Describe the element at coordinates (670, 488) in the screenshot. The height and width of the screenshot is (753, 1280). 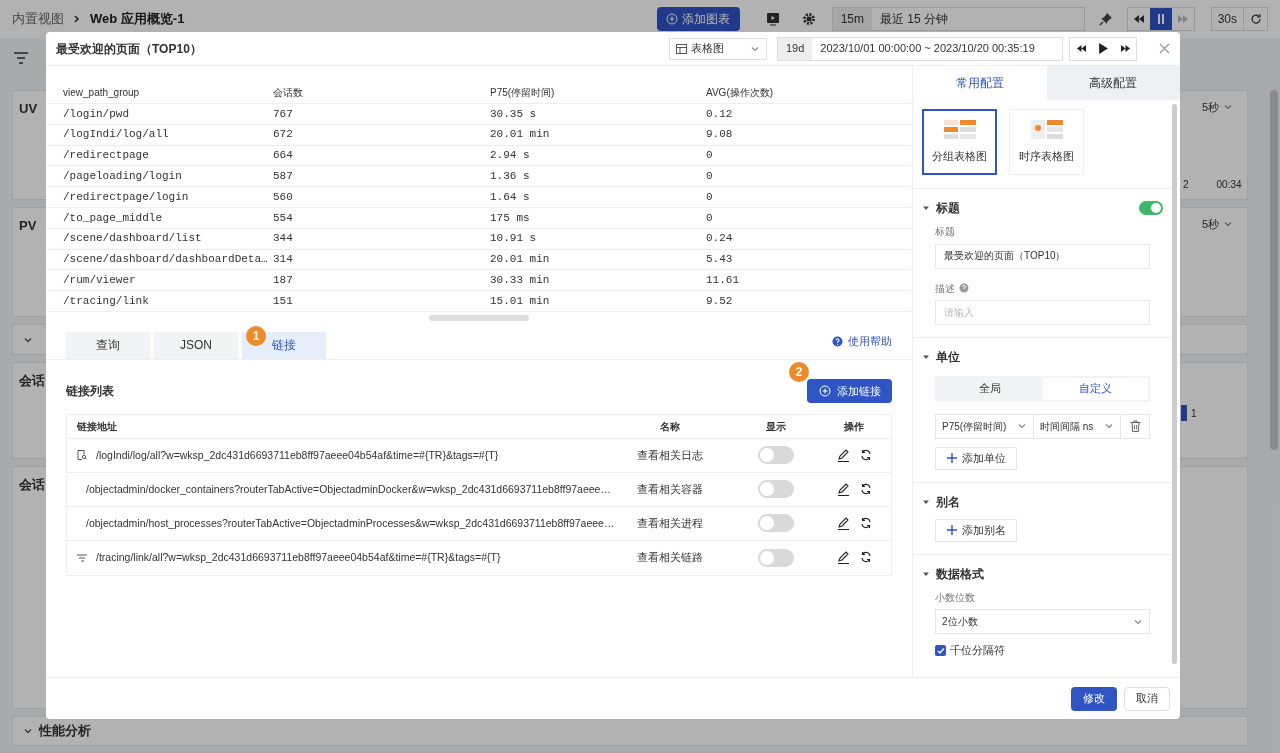
I see `link-name: 查看相关容器` at that location.